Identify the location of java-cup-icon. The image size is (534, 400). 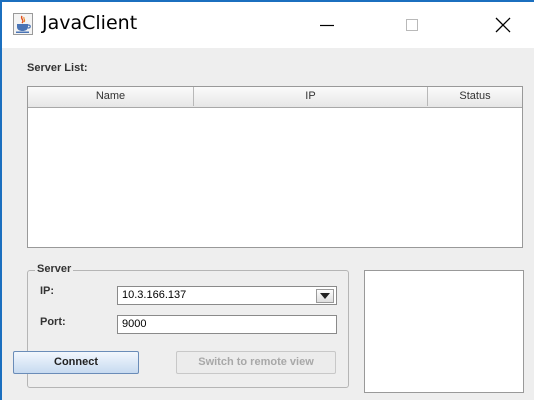
(23, 24).